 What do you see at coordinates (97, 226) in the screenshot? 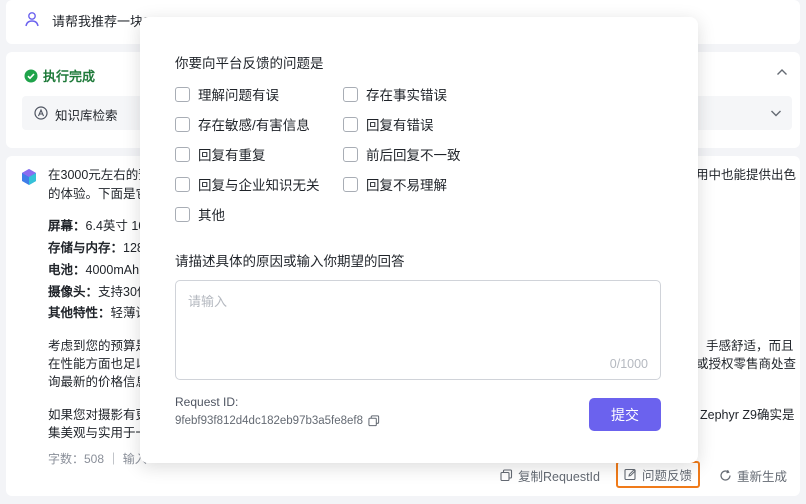
I see `spec-screen: 屏幕：6.4英寸 10` at bounding box center [97, 226].